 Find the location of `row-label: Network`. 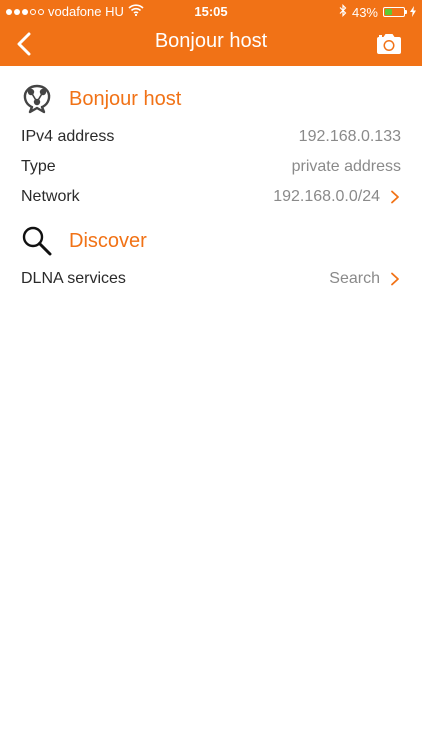

row-label: Network is located at coordinates (50, 196).